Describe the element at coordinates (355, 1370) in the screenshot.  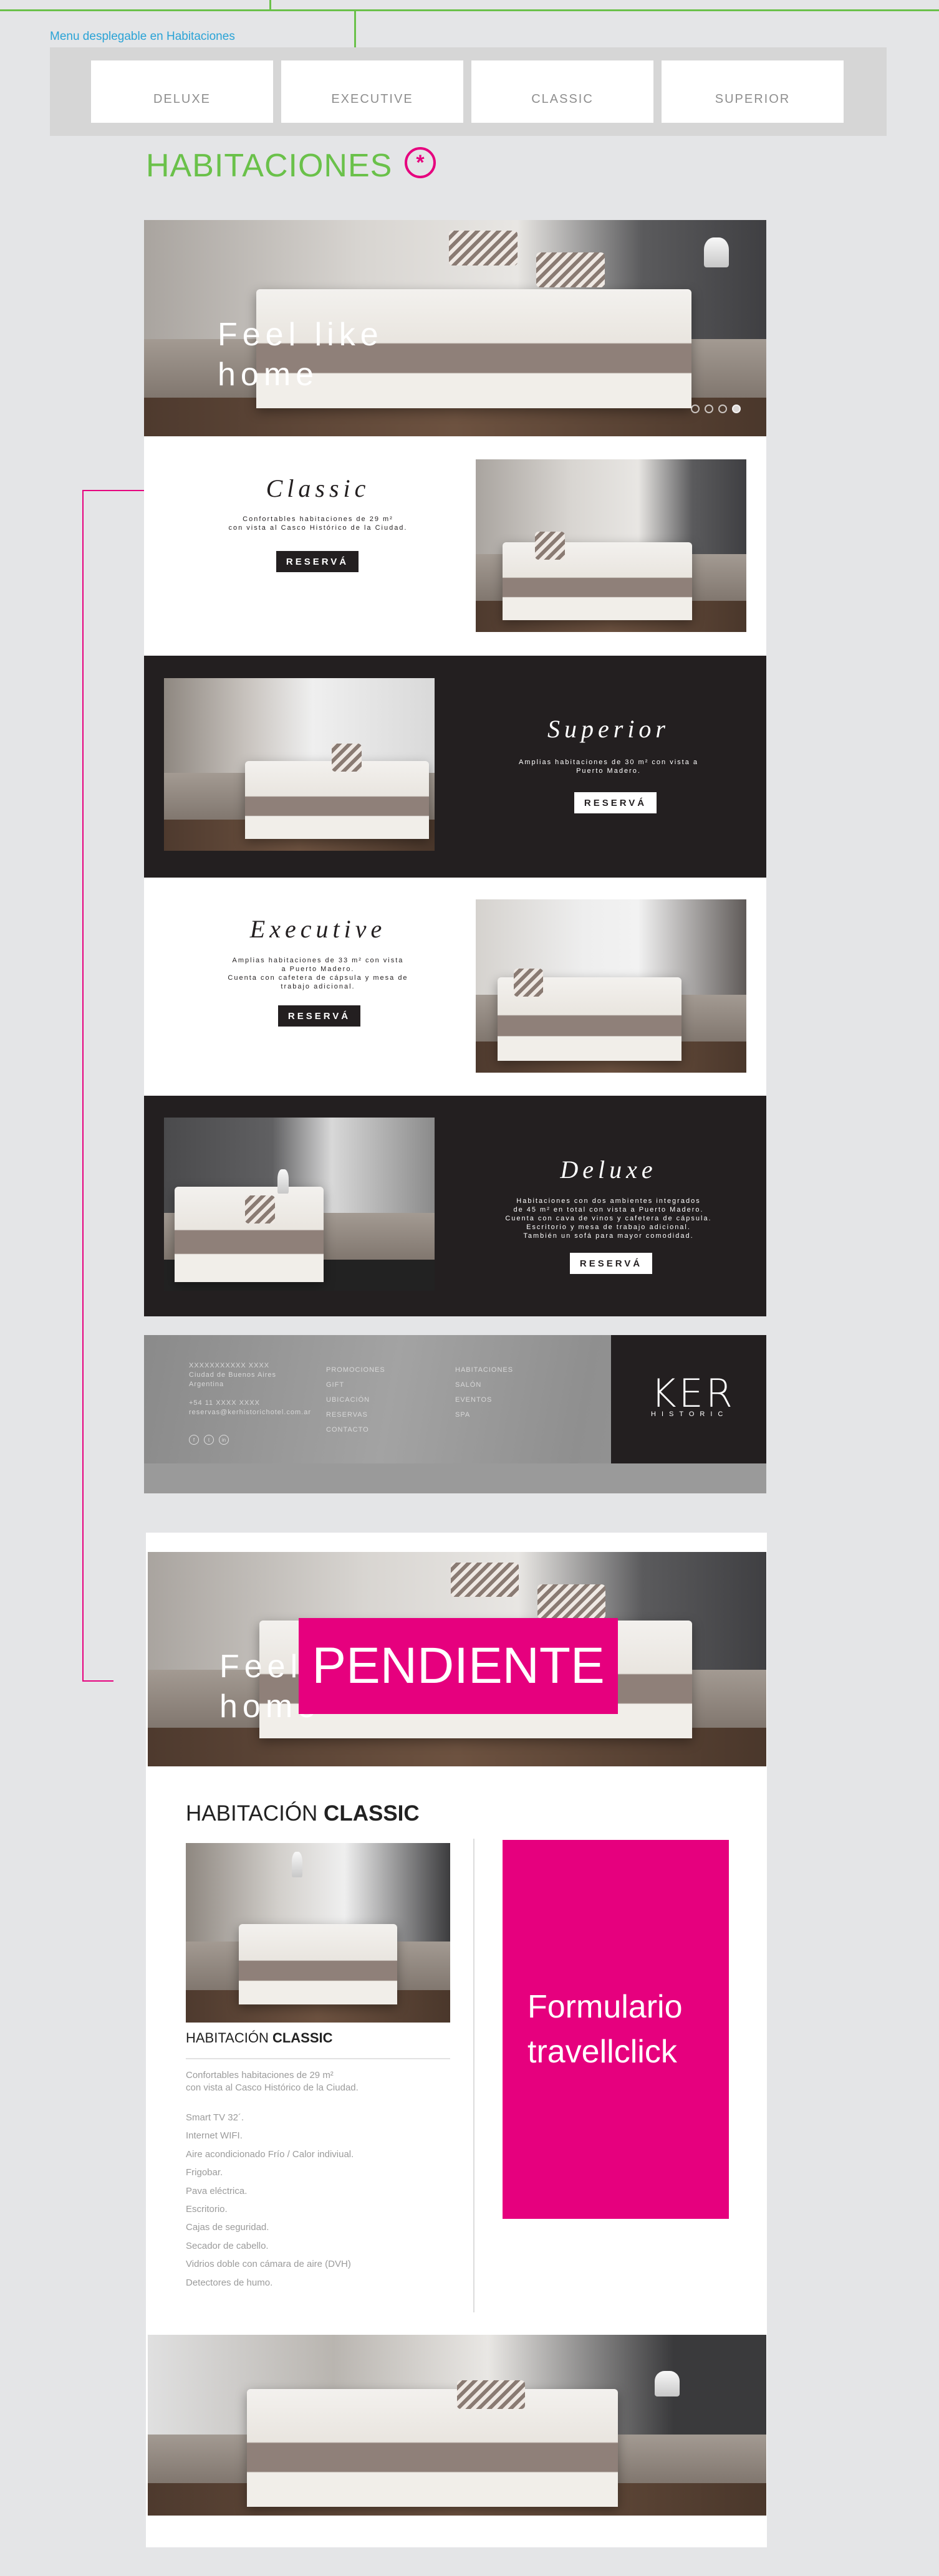
I see `footer-link: PROMOCIONES` at that location.